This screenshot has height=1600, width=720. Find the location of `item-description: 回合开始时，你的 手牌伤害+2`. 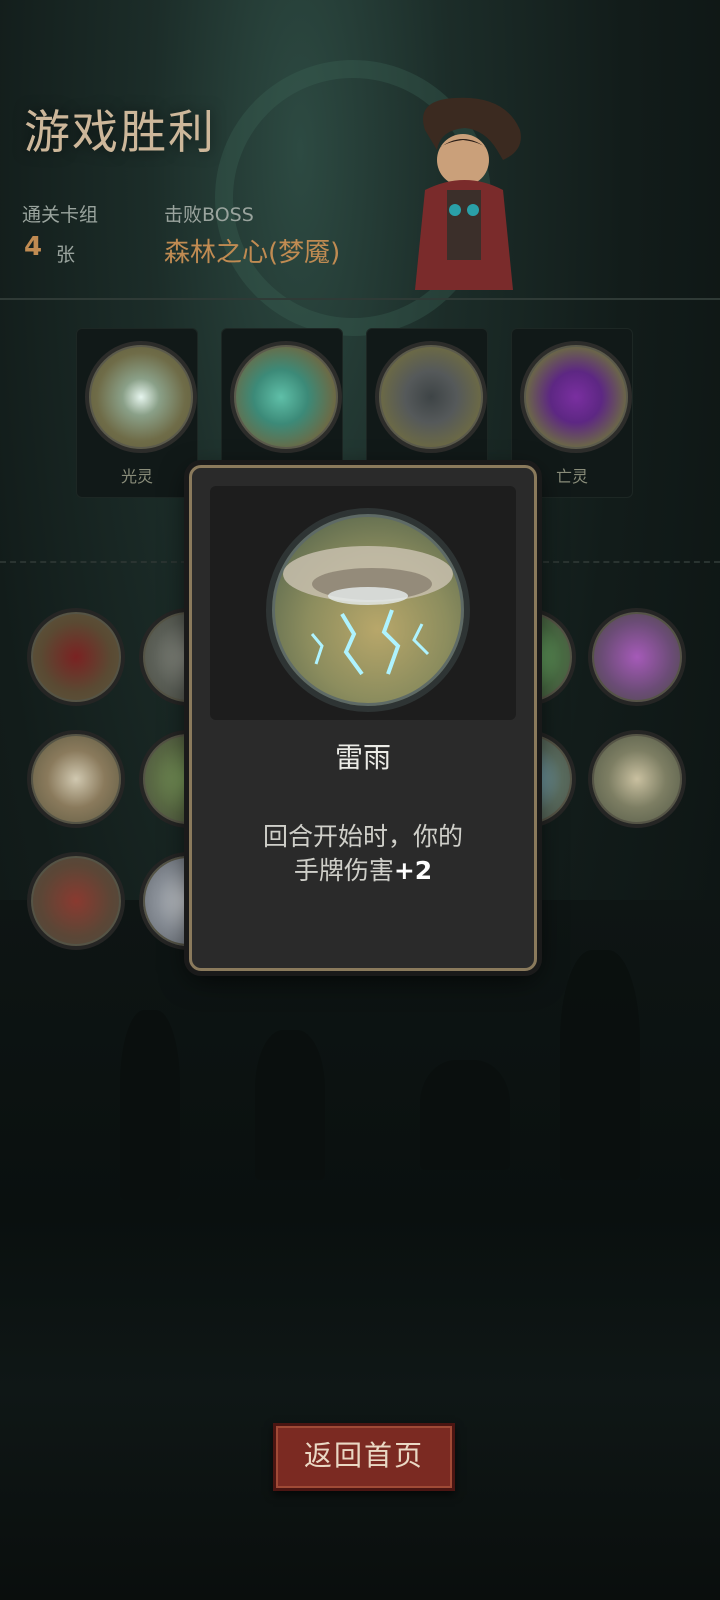

item-description: 回合开始时，你的 手牌伤害+2 is located at coordinates (363, 854).